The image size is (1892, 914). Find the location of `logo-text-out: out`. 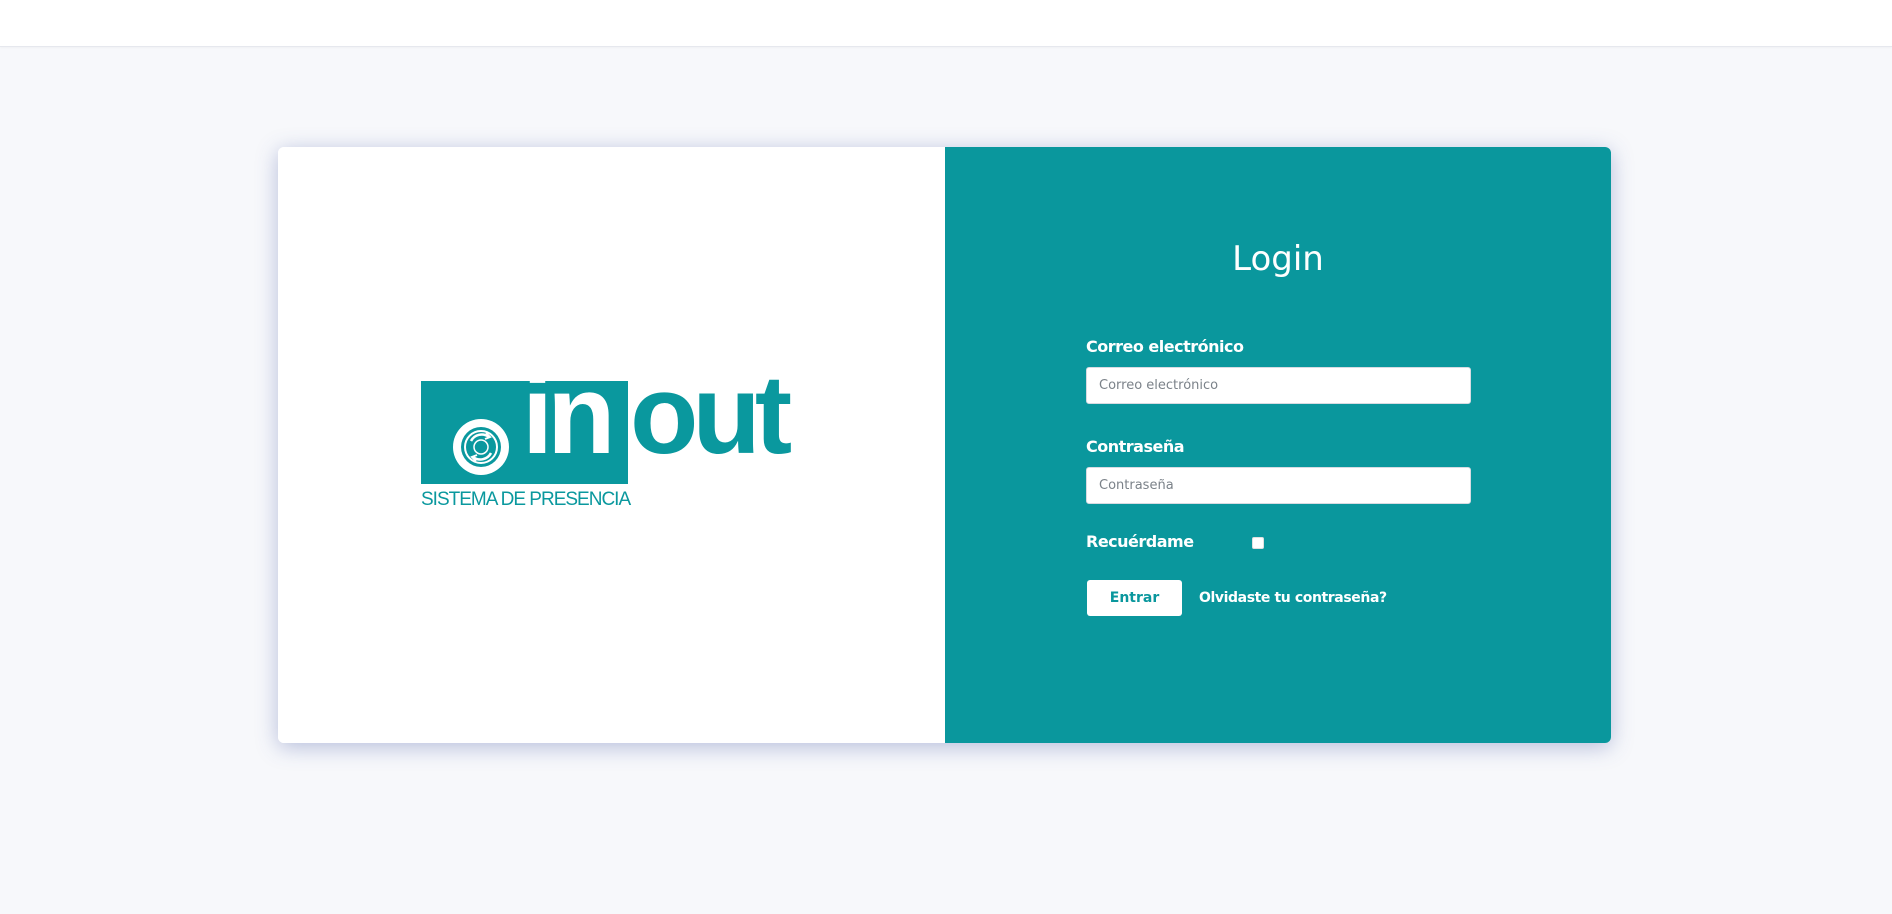

logo-text-out: out is located at coordinates (711, 414).